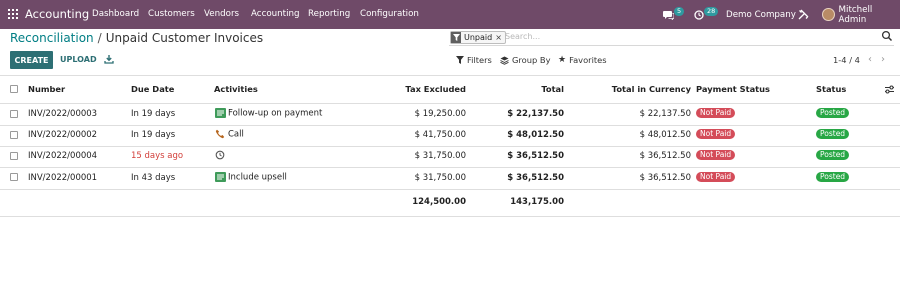  I want to click on favorites-button: ★ Favorites, so click(582, 60).